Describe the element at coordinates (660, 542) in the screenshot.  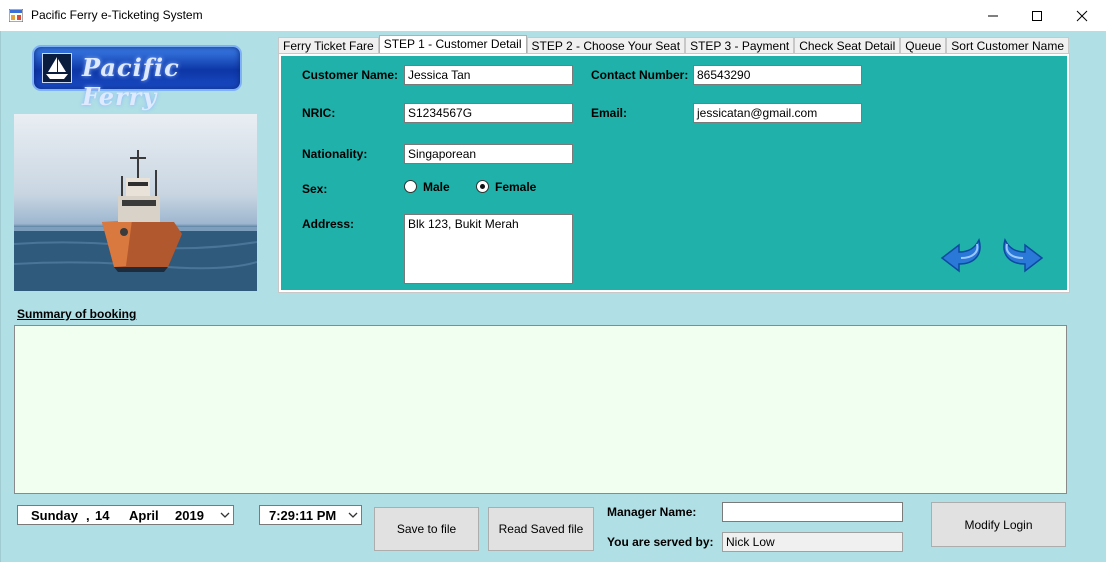
I see `served-by-label: You are served by:` at that location.